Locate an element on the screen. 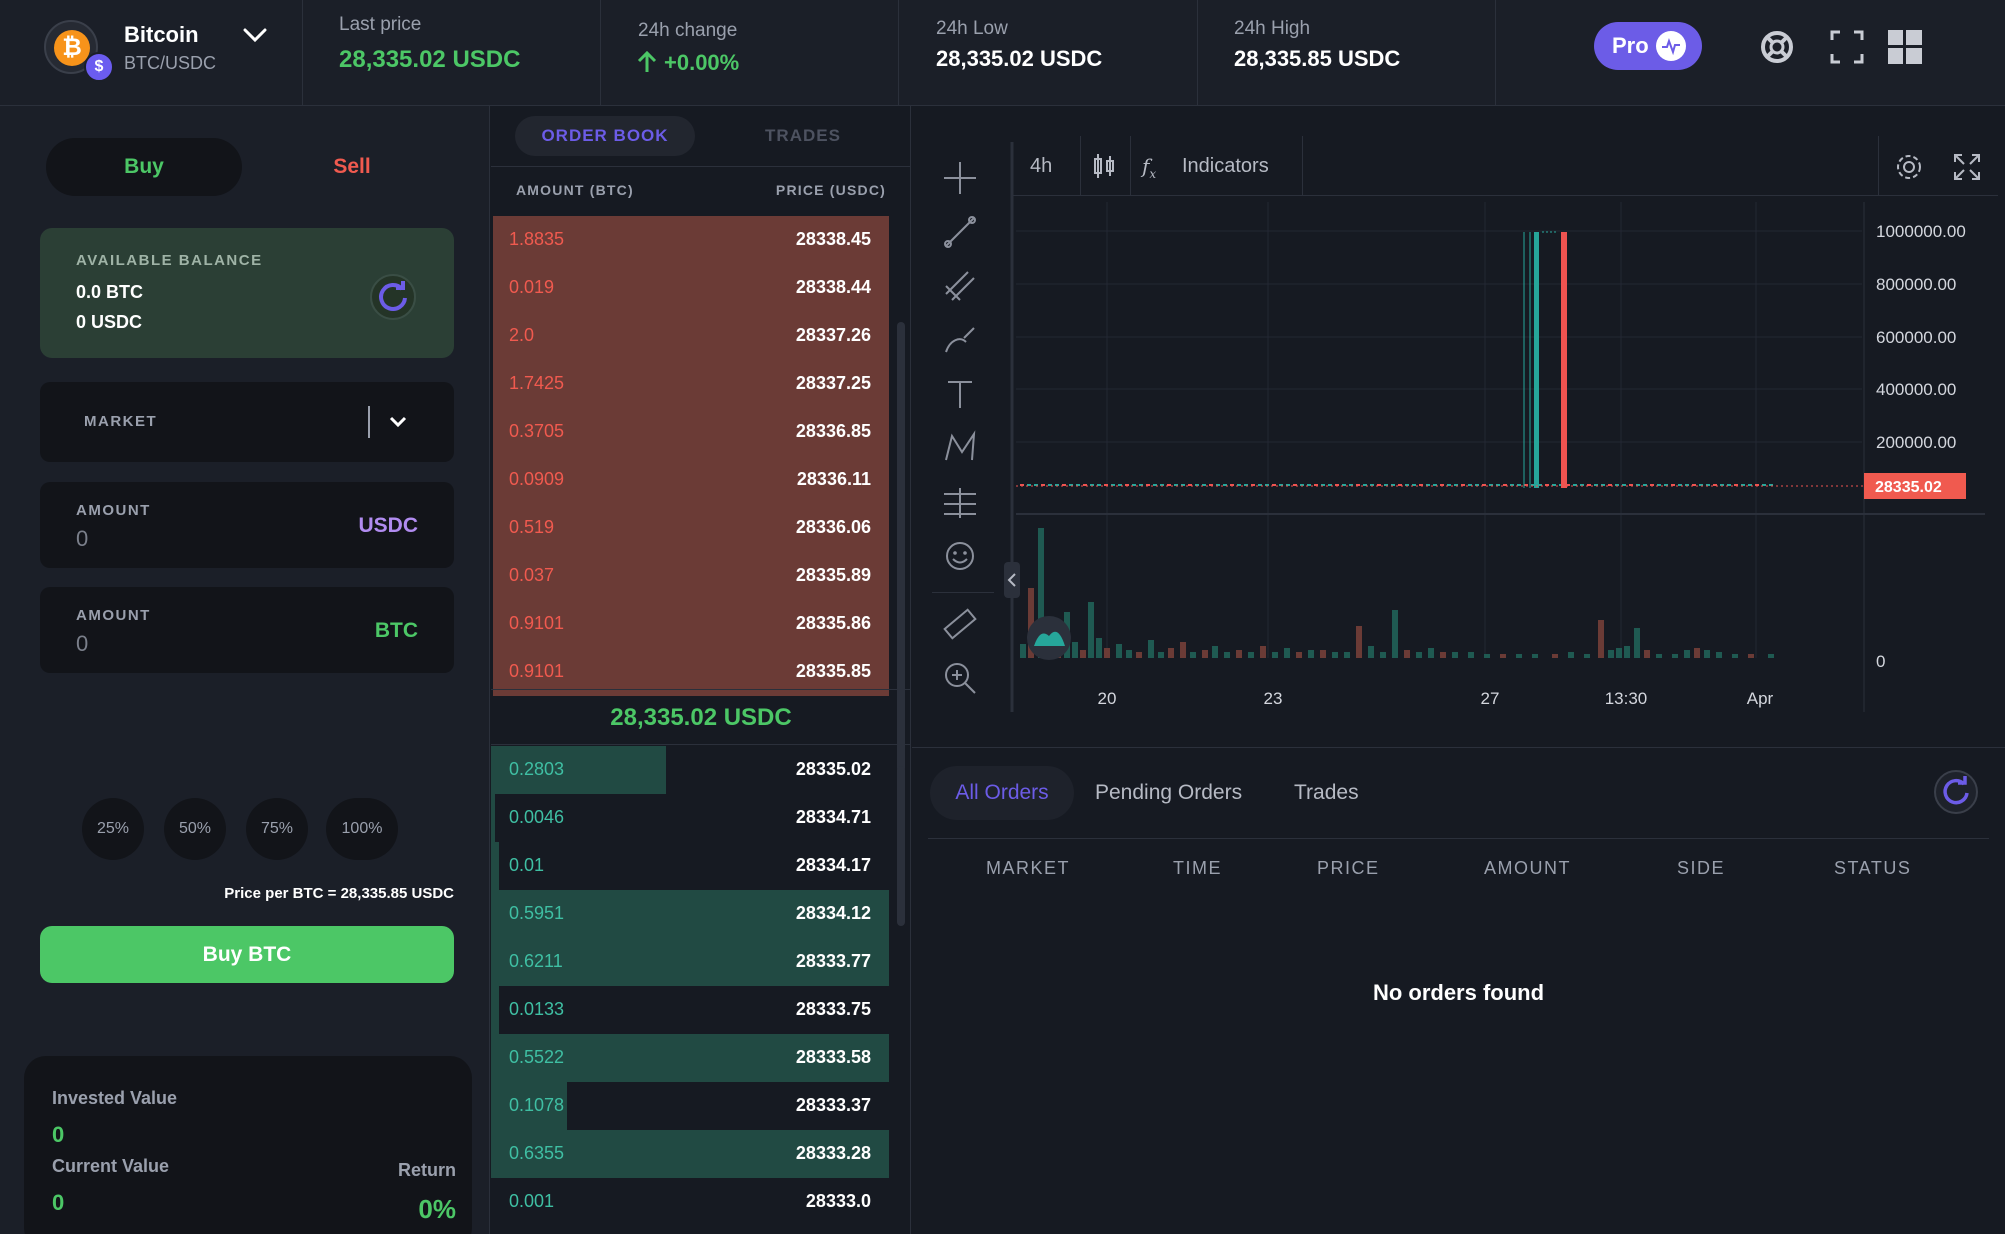  coin-pair: BTC/USDC is located at coordinates (170, 63).